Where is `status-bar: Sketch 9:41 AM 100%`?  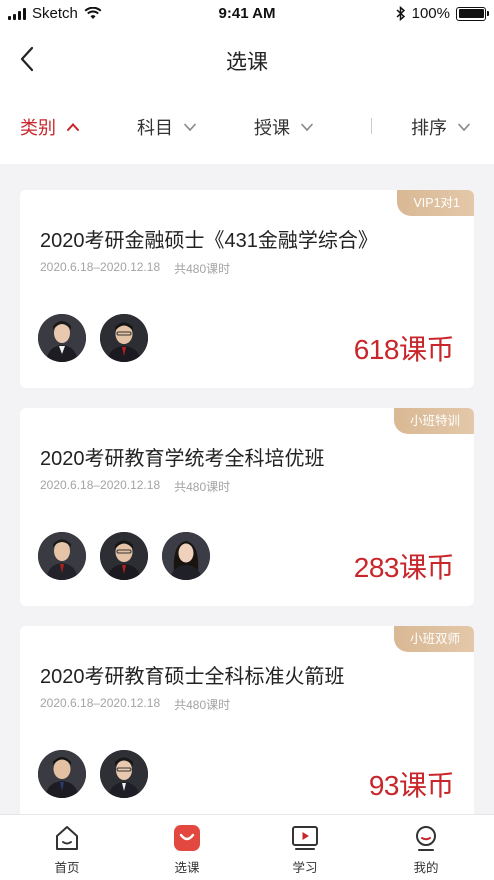 status-bar: Sketch 9:41 AM 100% is located at coordinates (247, 14).